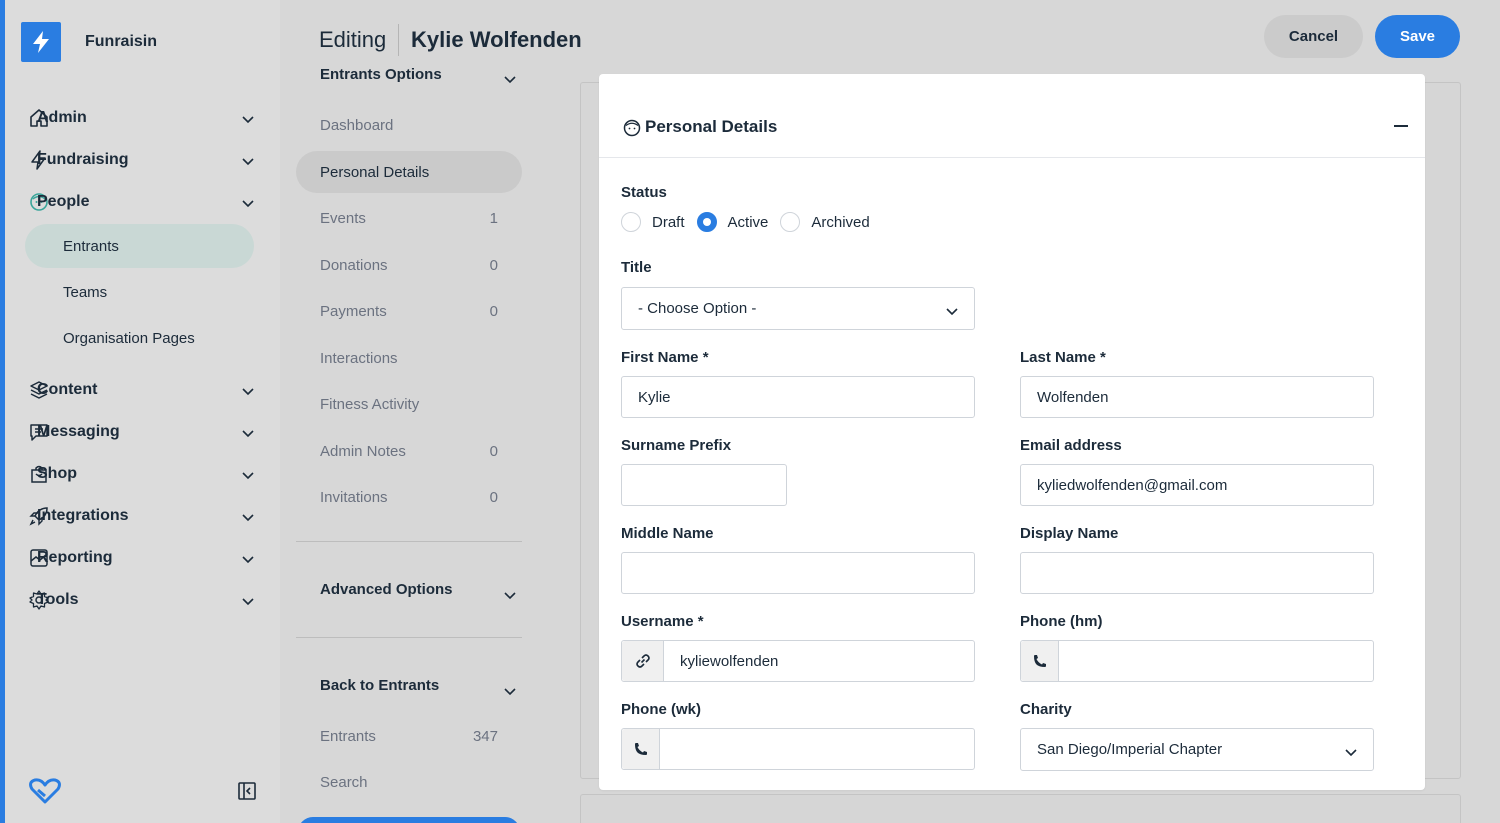  I want to click on subnav-section-title: Entrants Options, so click(381, 74).